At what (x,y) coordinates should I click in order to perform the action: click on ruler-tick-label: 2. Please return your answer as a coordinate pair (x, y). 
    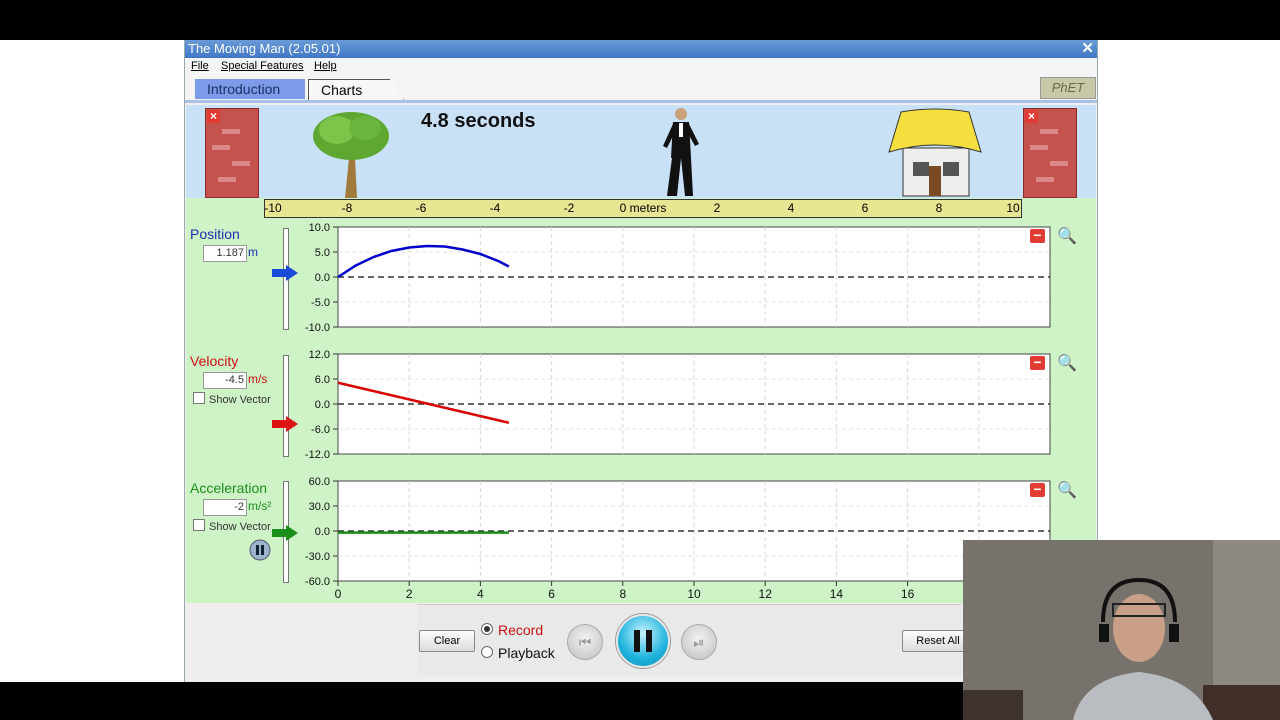
    Looking at the image, I should click on (717, 208).